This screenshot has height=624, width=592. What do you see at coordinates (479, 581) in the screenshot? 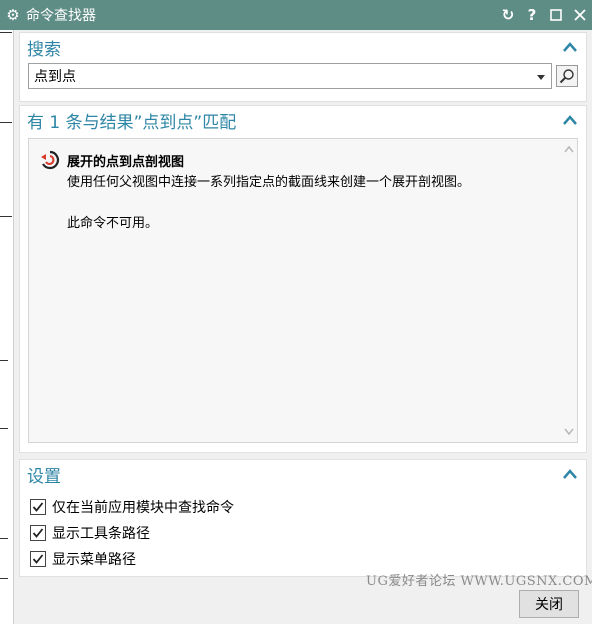
I see `watermark: UG爱好者论坛 WWW.UGSNX.COM` at bounding box center [479, 581].